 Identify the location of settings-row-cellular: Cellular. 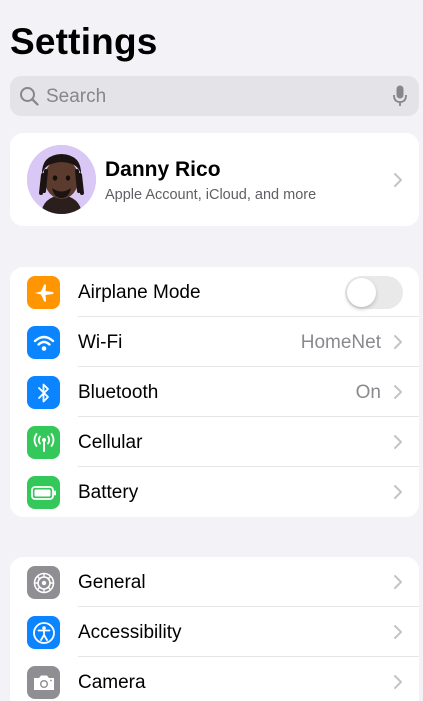
(214, 442).